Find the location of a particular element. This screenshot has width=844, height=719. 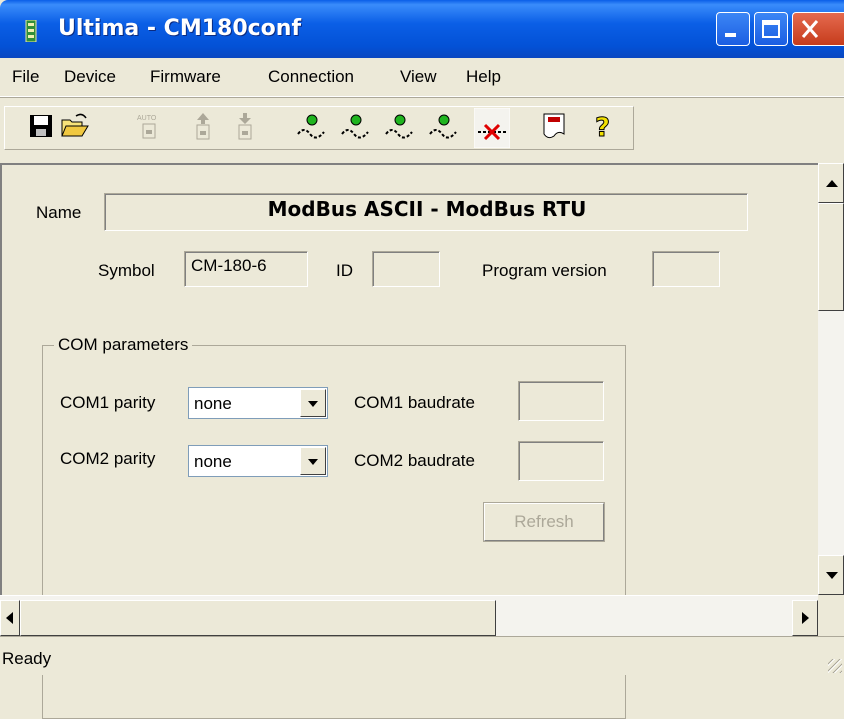

arrow-right-icon is located at coordinates (805, 618).